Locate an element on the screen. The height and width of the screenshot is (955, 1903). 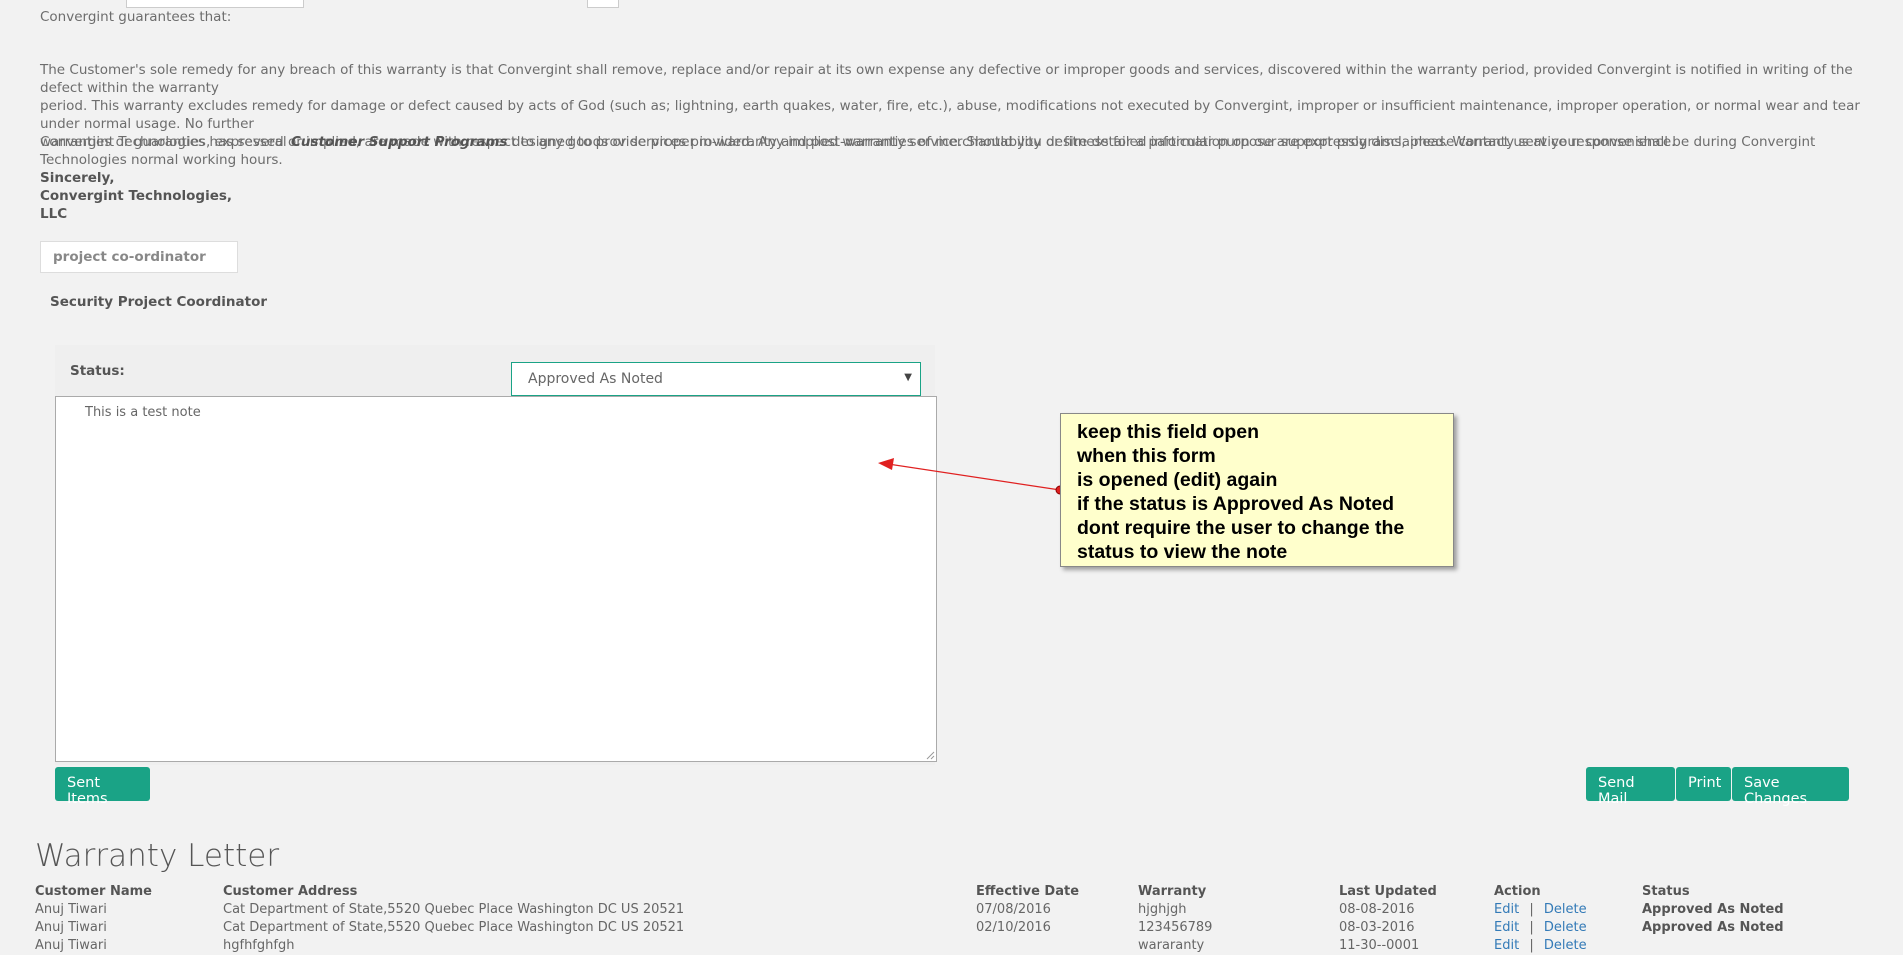
chevron-down-icon: ▼ is located at coordinates (908, 377).